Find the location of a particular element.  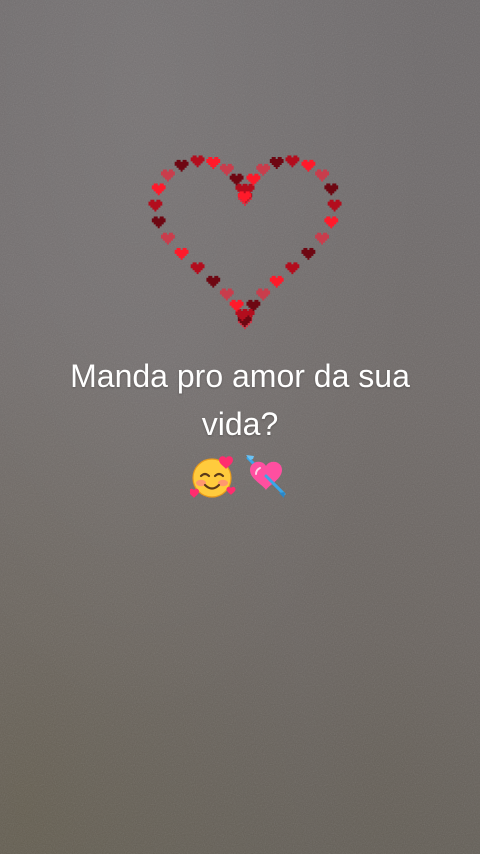

heart-with-arrow-icon is located at coordinates (266, 476).